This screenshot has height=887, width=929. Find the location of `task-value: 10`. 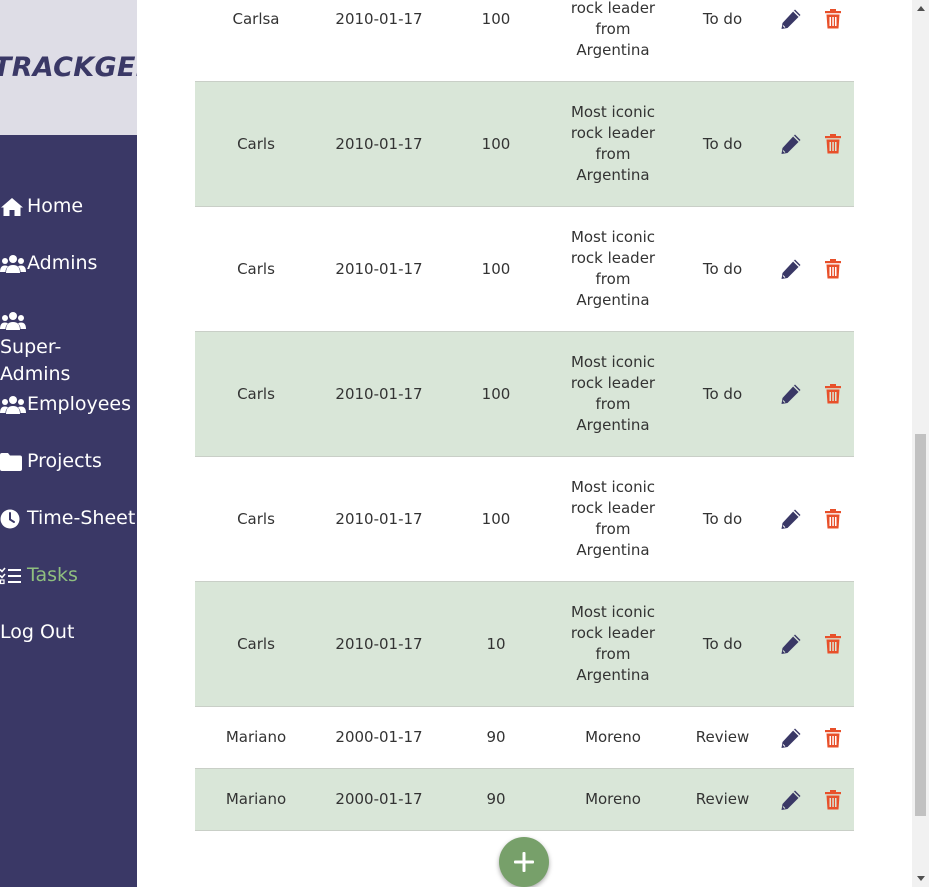

task-value: 10 is located at coordinates (496, 643).